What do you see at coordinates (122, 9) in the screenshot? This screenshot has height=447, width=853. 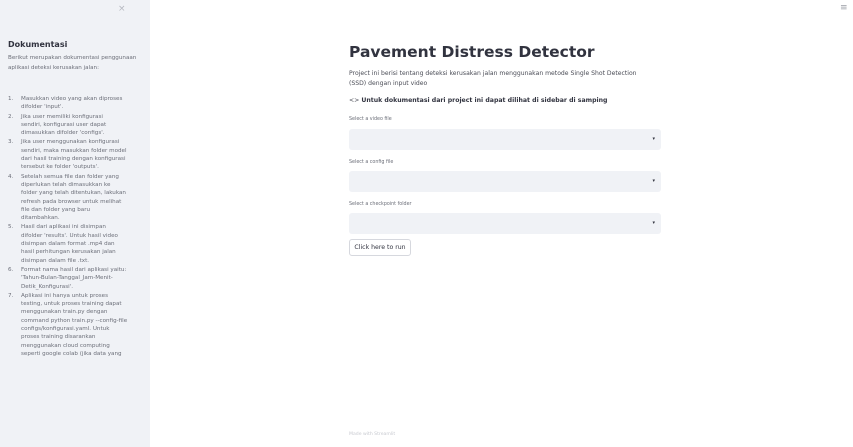 I see `close-icon: ×` at bounding box center [122, 9].